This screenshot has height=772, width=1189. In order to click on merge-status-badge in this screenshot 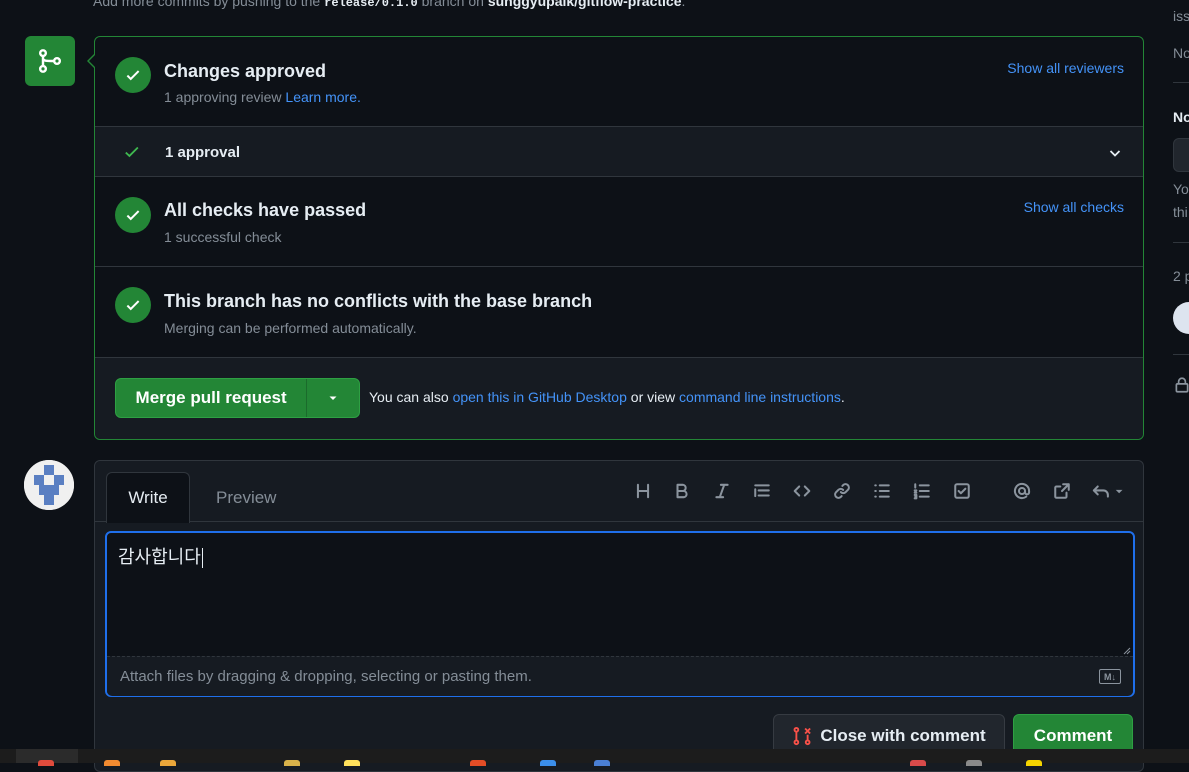, I will do `click(50, 61)`.